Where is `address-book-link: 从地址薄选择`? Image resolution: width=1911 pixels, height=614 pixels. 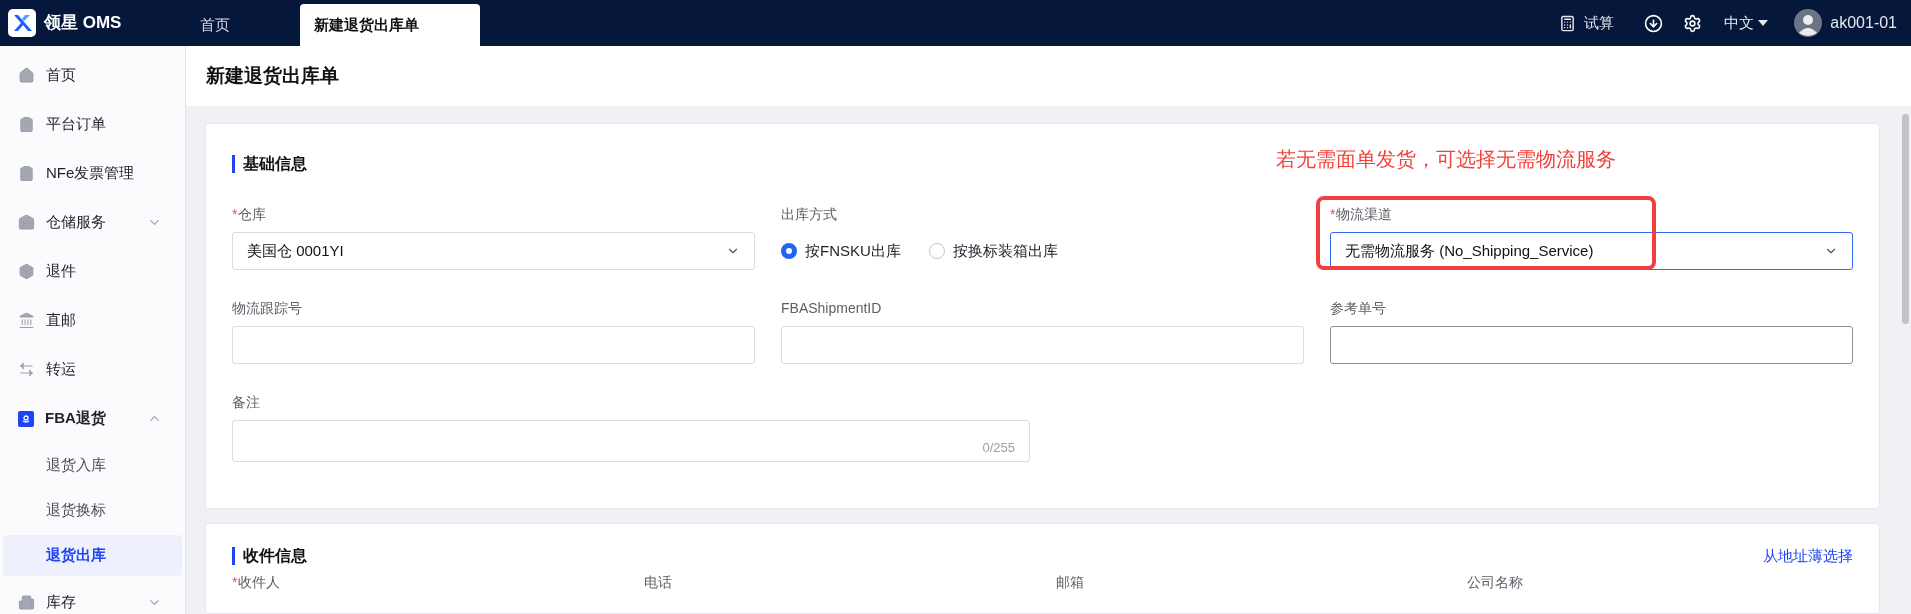 address-book-link: 从地址薄选择 is located at coordinates (1808, 556).